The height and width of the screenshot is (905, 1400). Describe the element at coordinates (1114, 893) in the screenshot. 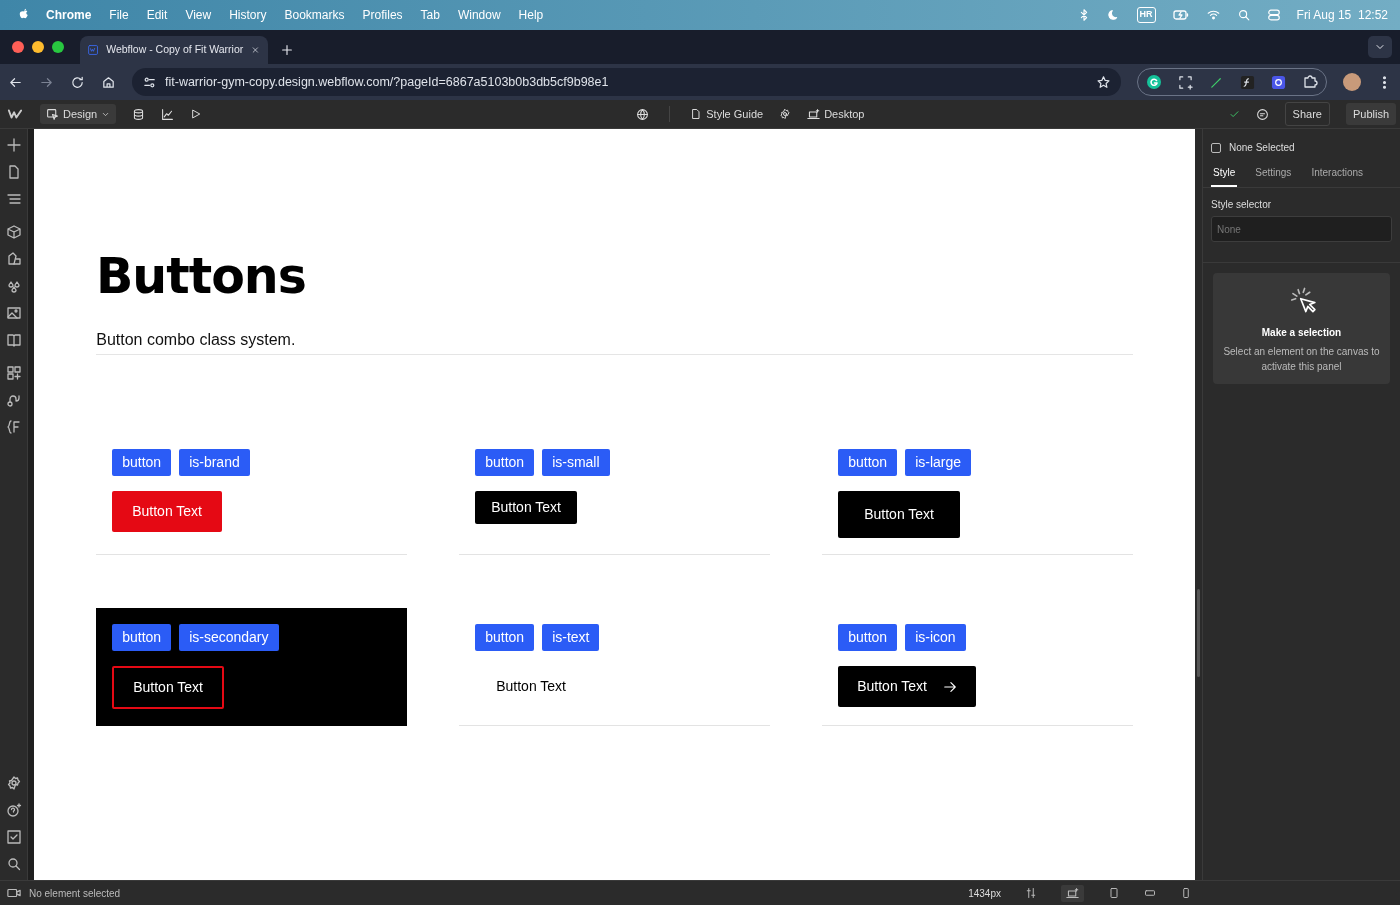

I see `tablet-icon` at that location.